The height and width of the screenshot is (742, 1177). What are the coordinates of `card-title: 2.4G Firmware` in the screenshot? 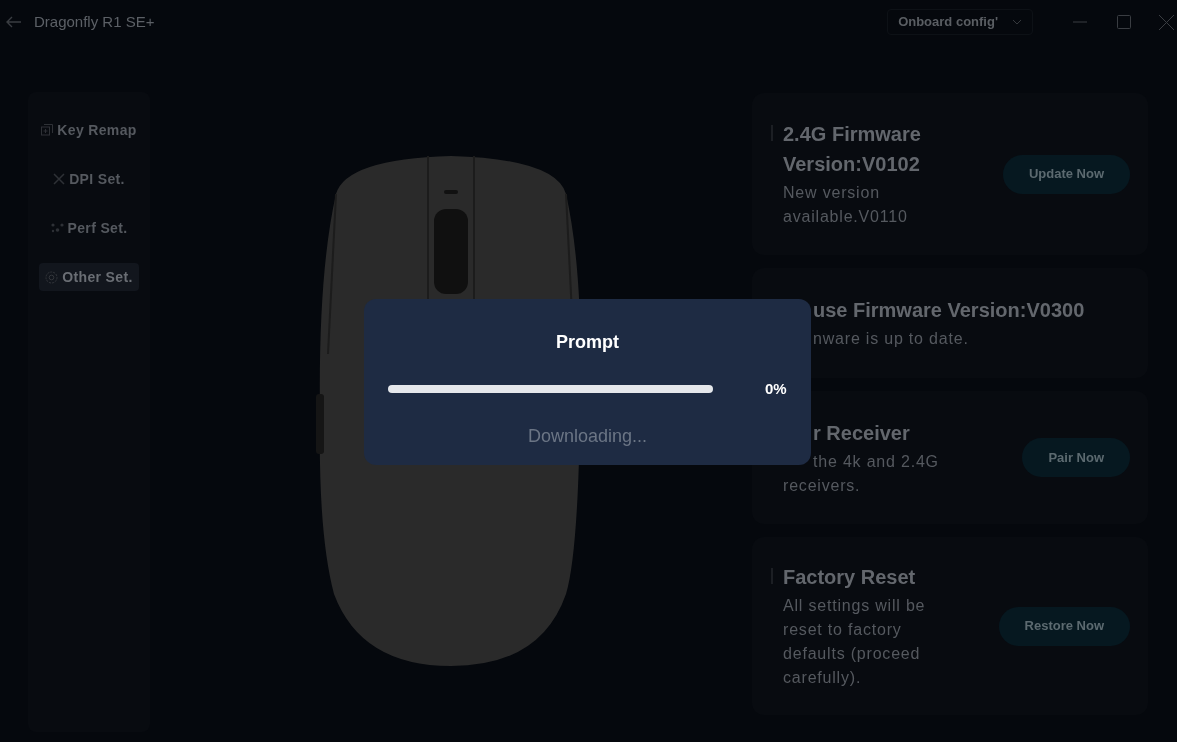 It's located at (852, 134).